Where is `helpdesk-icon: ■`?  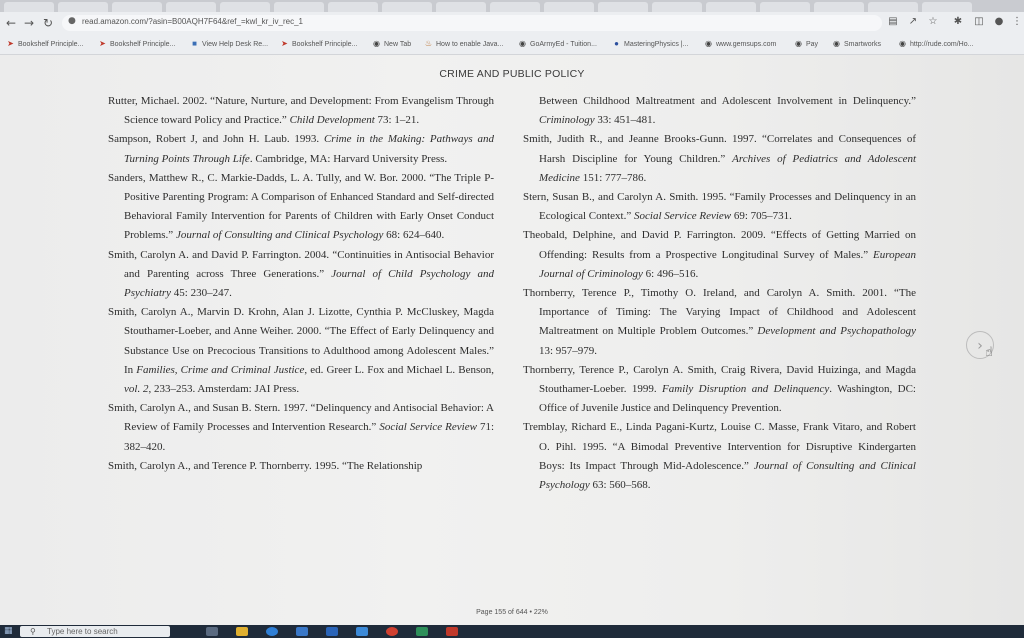 helpdesk-icon: ■ is located at coordinates (194, 43).